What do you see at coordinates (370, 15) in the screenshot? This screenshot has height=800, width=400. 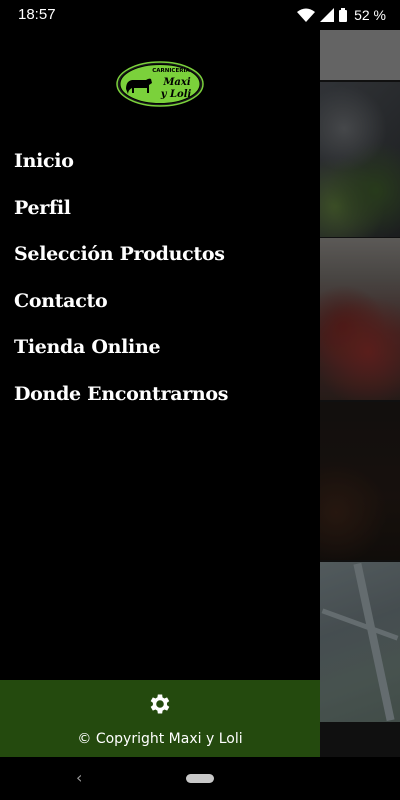 I see `battery-percent: 52 %` at bounding box center [370, 15].